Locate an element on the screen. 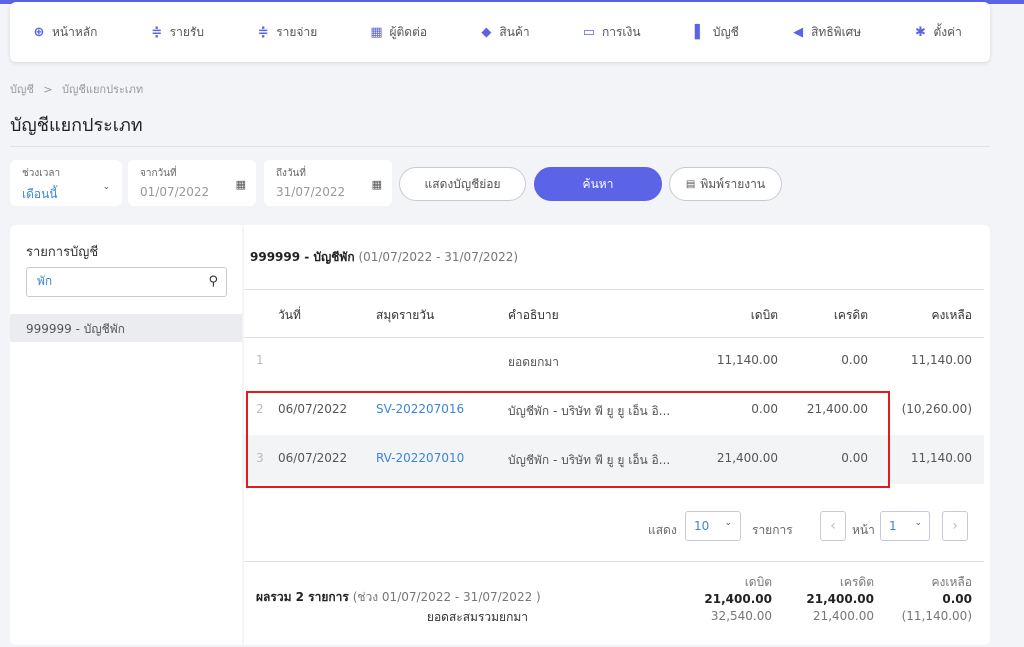  page-value: 1 is located at coordinates (893, 526).